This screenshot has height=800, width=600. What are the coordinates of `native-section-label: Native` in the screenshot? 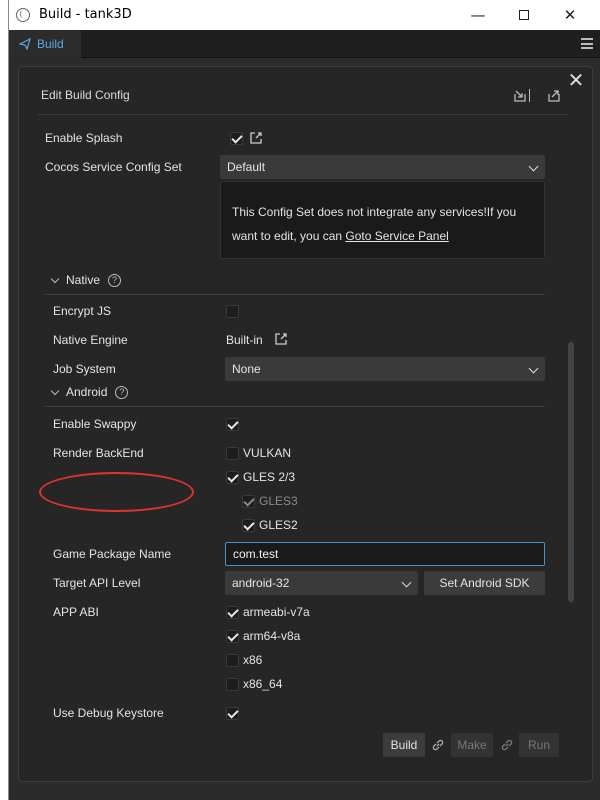 It's located at (83, 280).